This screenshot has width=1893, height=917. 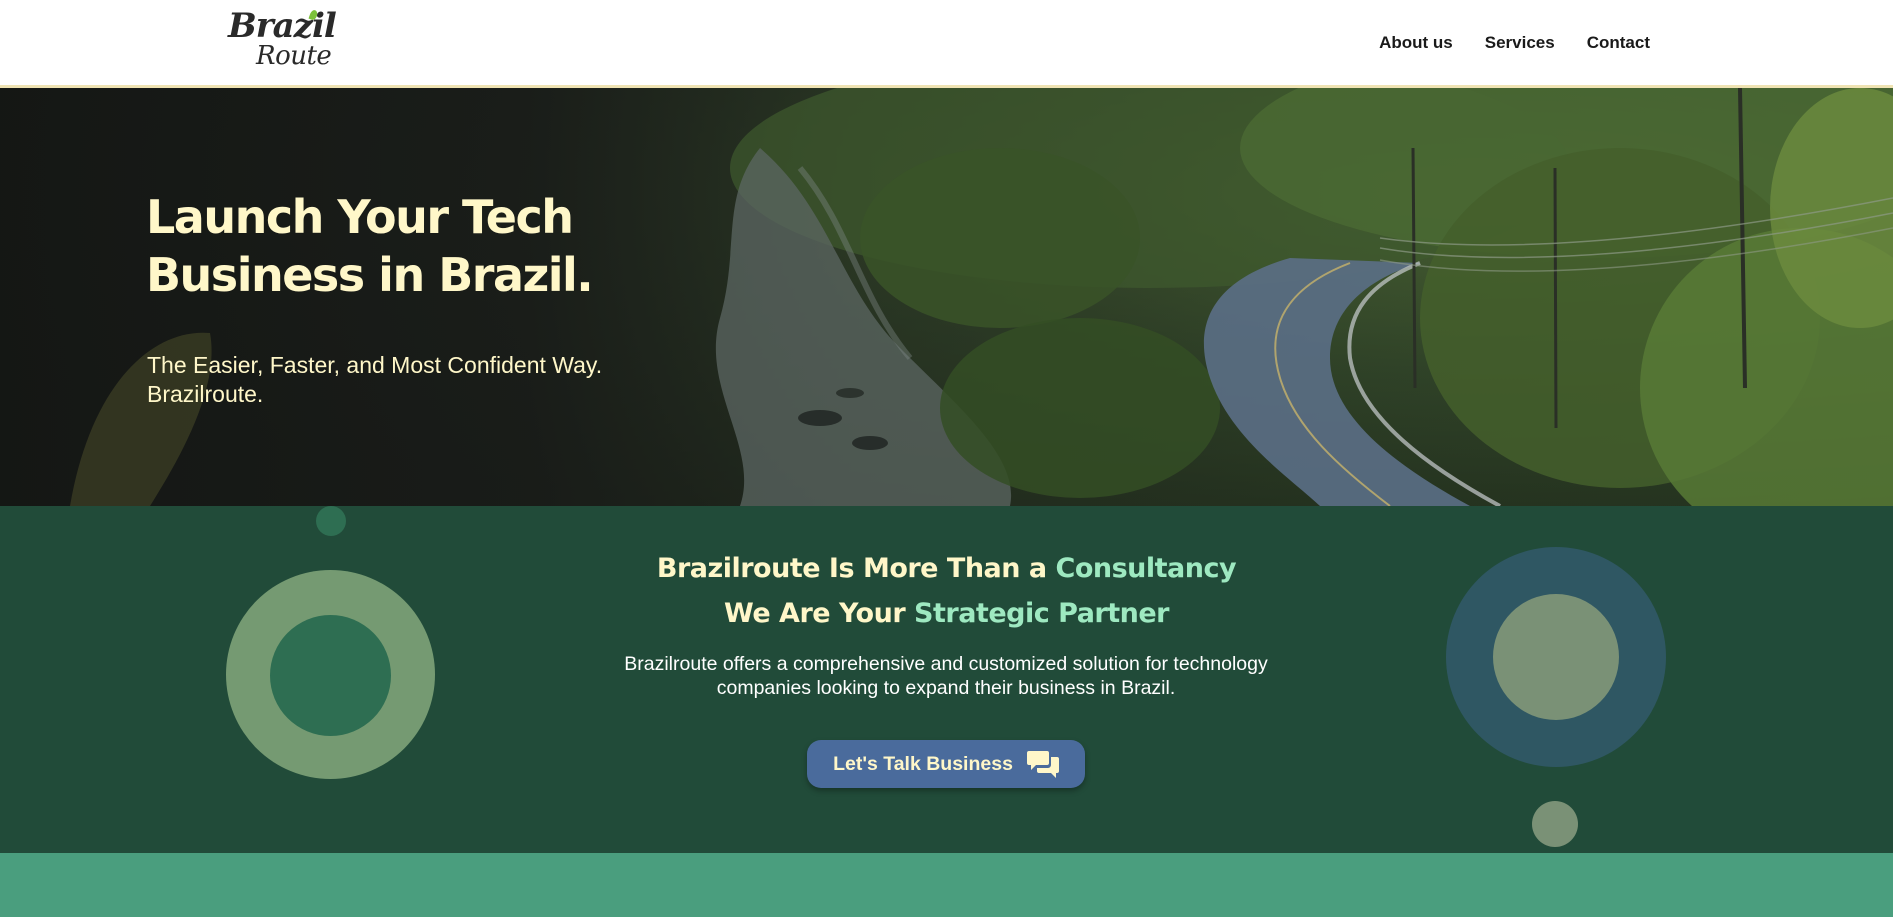 What do you see at coordinates (360, 217) in the screenshot?
I see `hero-title-line-1: Launch Your Tech` at bounding box center [360, 217].